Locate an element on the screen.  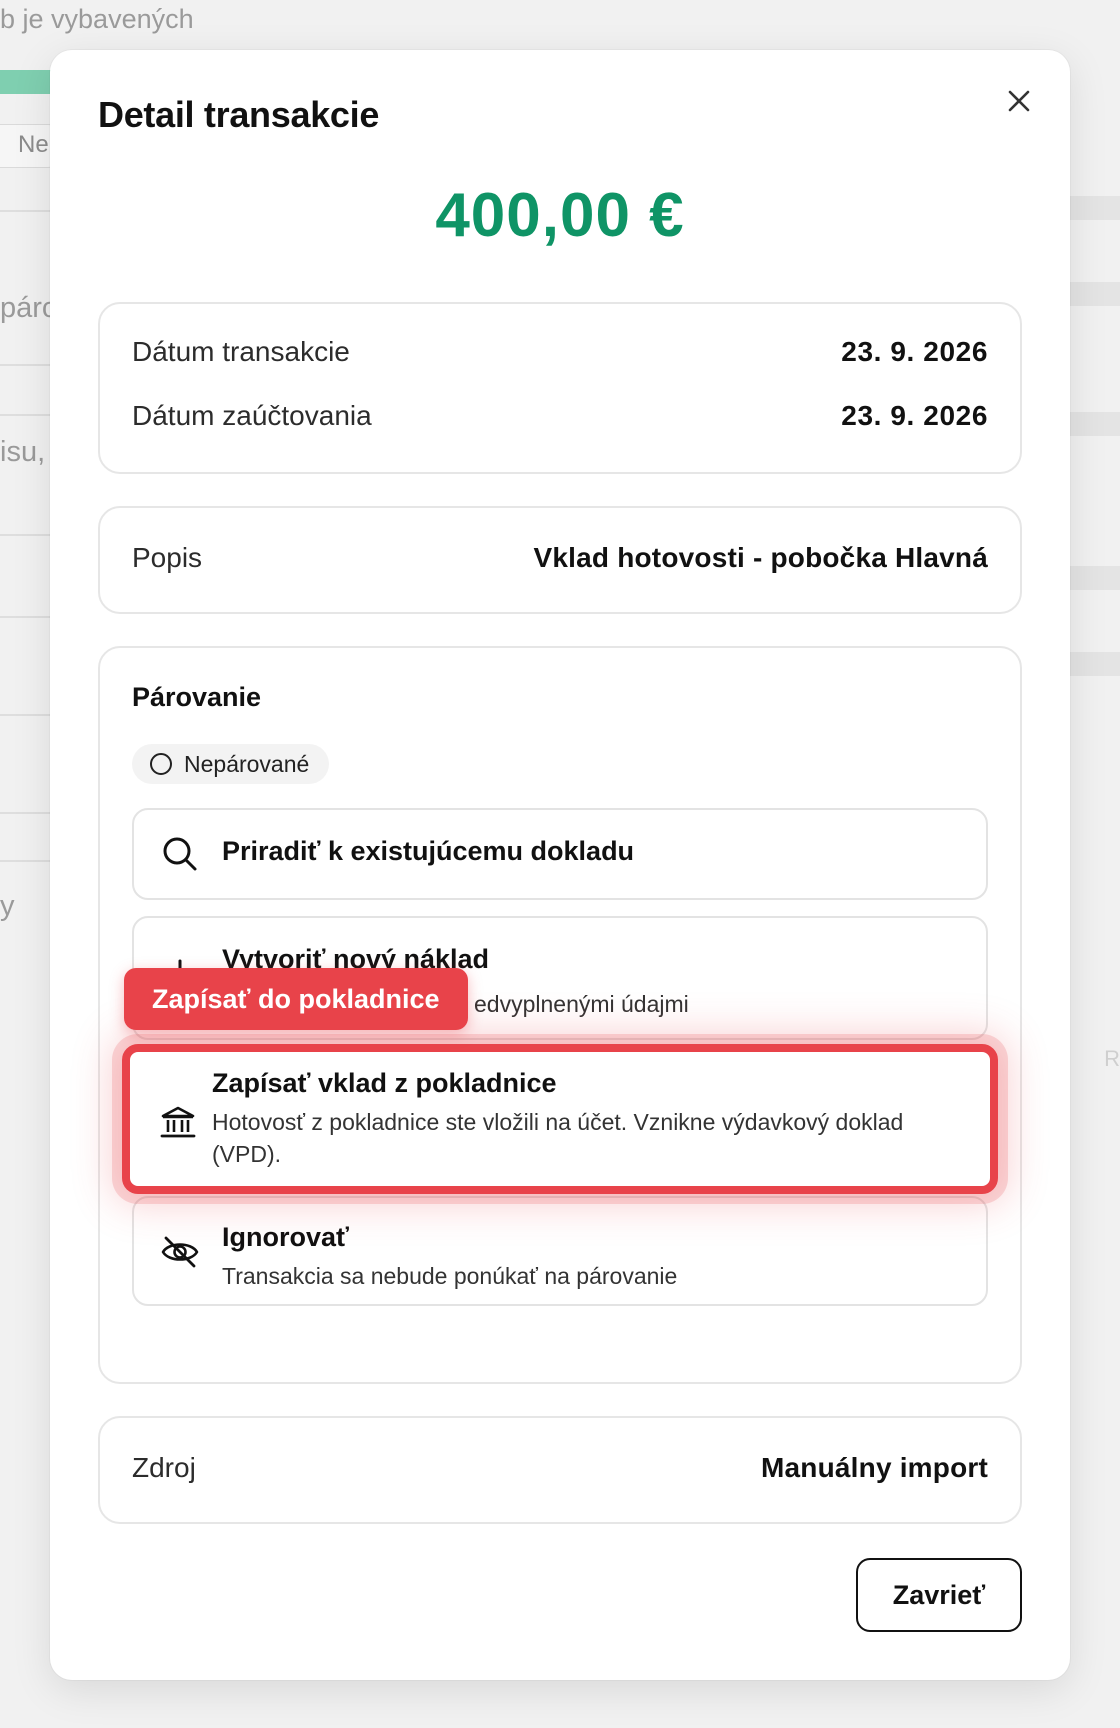
description-value: Vklad hotovosti - pobočka Hlavná is located at coordinates (760, 557).